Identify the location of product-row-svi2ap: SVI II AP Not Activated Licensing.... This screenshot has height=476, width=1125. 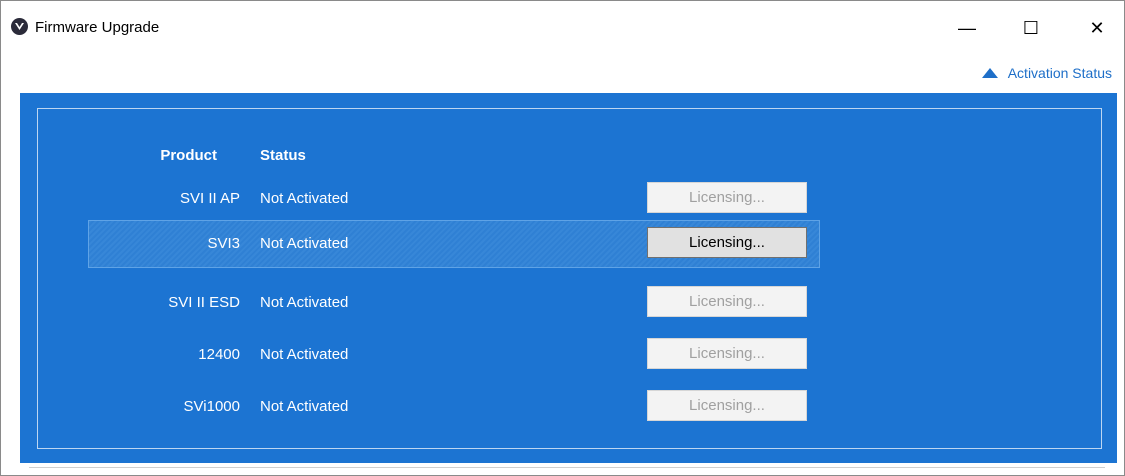
(454, 199).